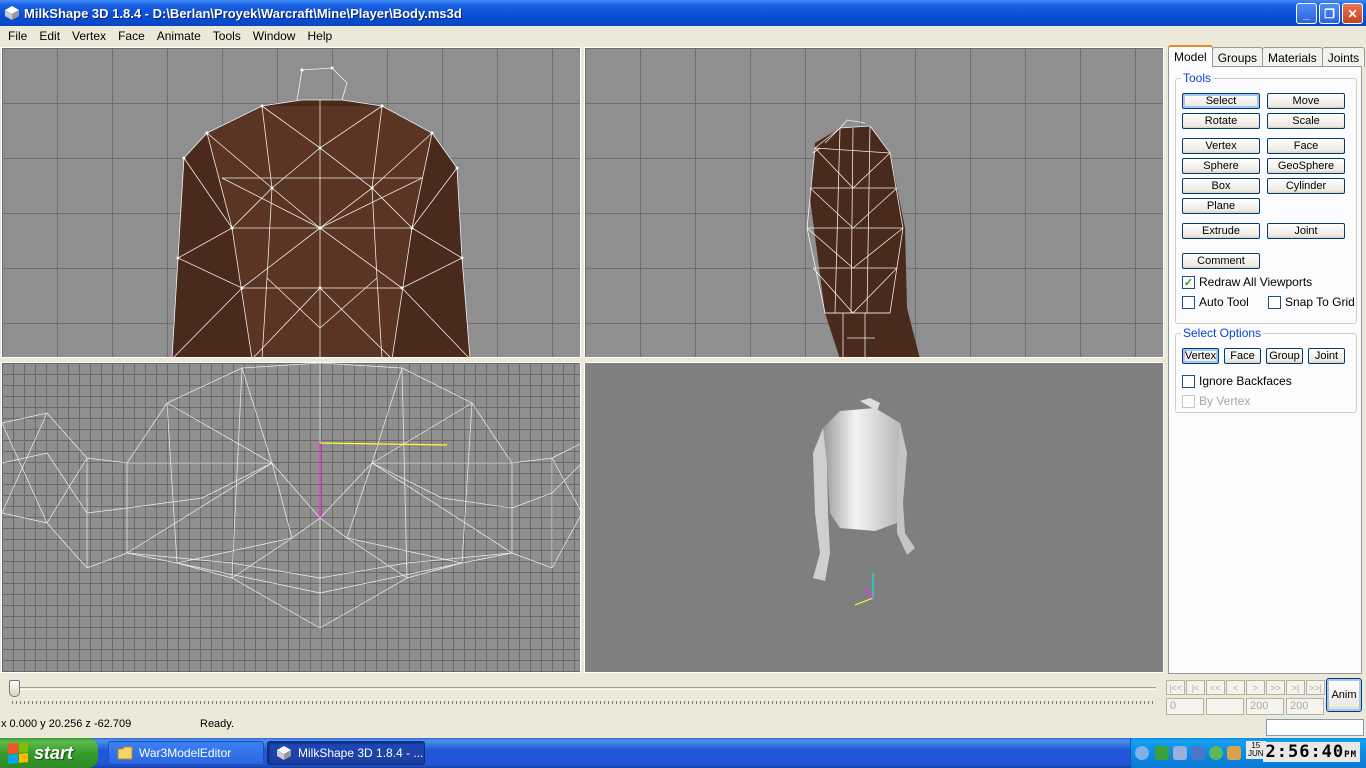  What do you see at coordinates (131, 36) in the screenshot?
I see `menu-face: Face` at bounding box center [131, 36].